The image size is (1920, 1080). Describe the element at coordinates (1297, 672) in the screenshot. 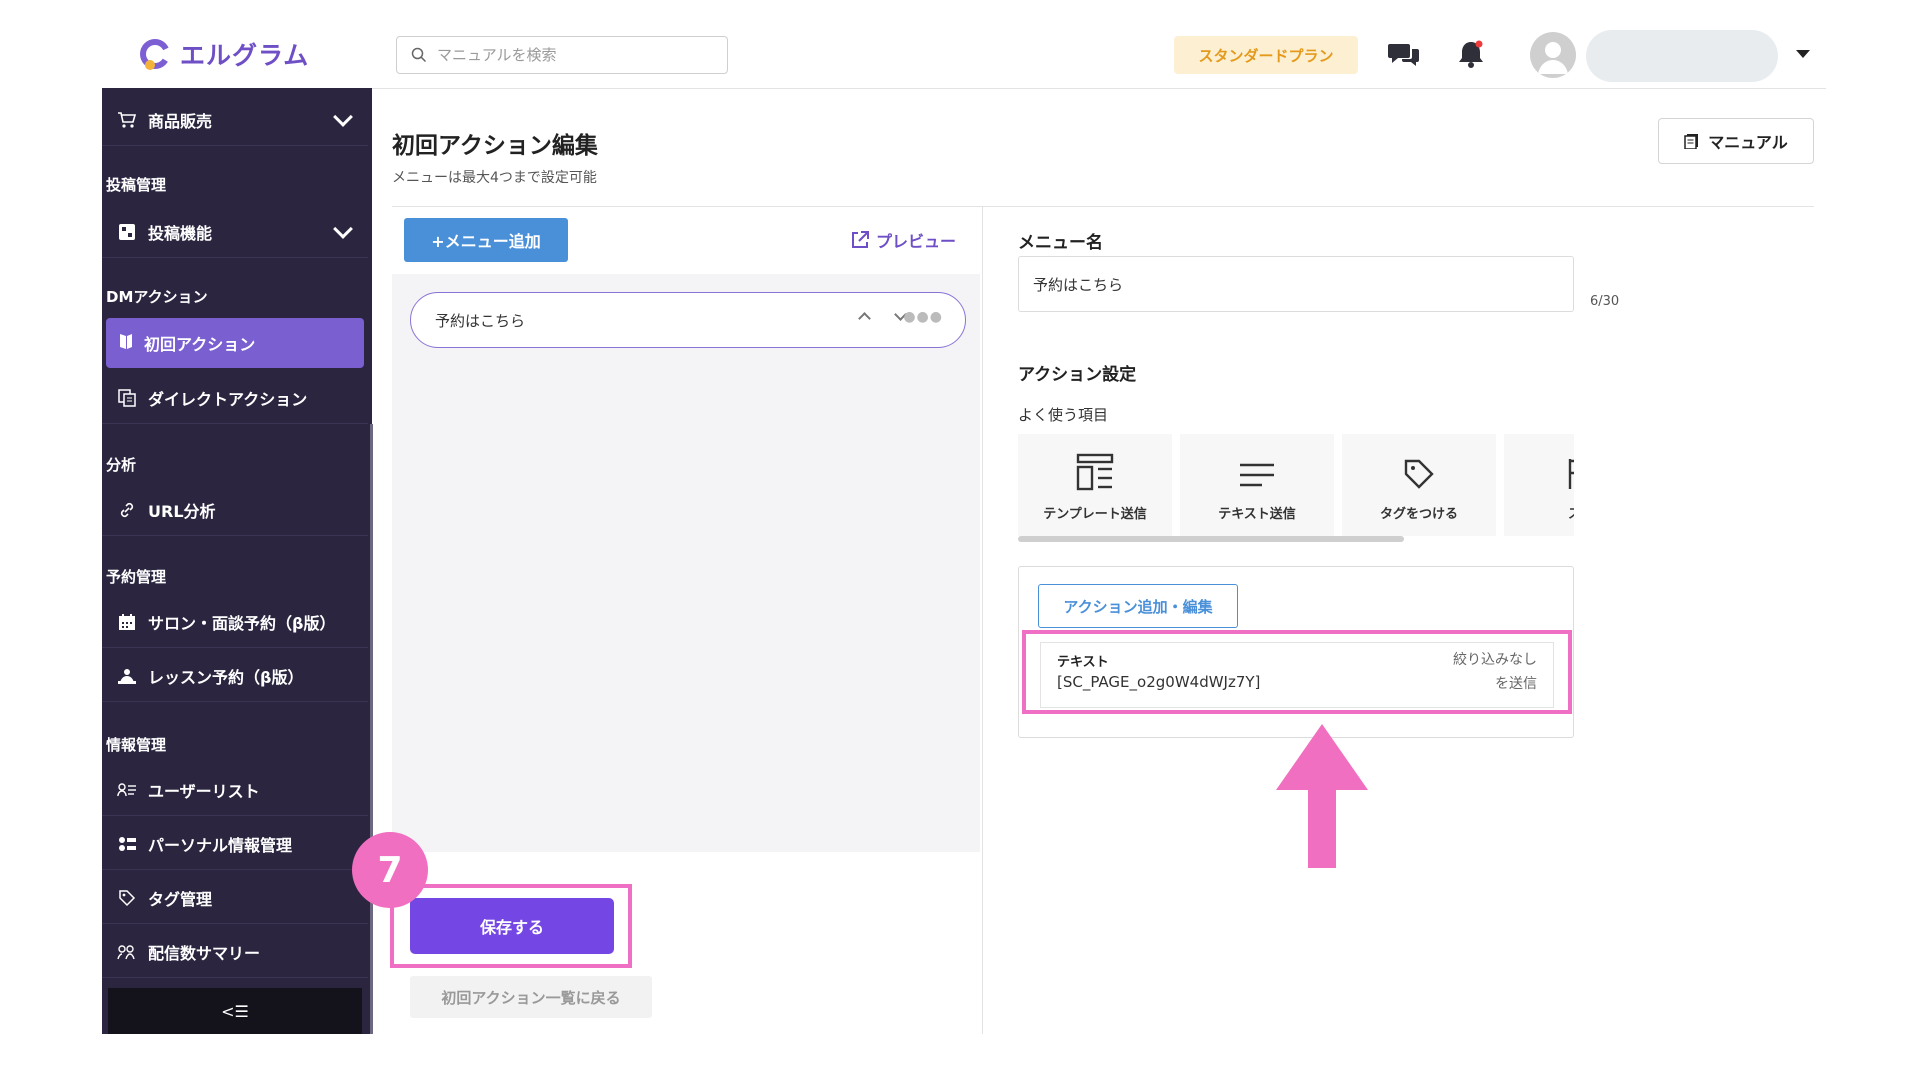

I see `action-highlight-frame` at that location.